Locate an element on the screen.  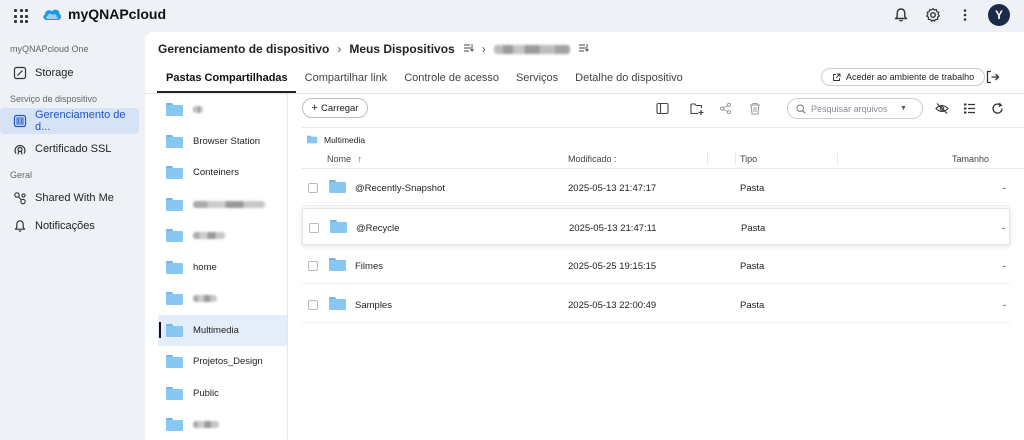
panel-toggle-icon is located at coordinates (662, 108).